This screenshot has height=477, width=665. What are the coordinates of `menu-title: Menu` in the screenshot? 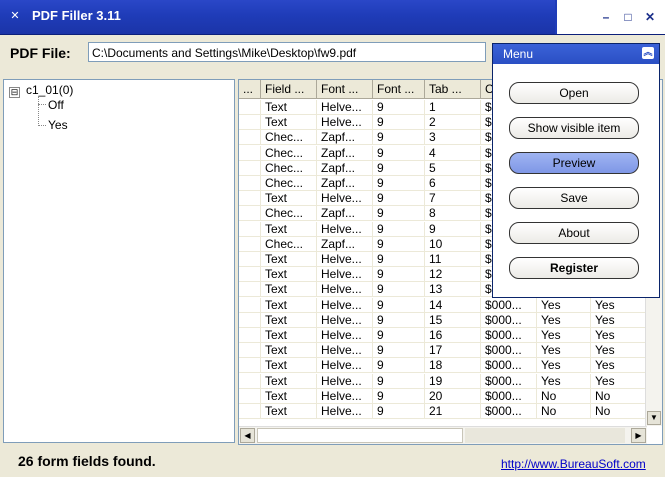 It's located at (518, 54).